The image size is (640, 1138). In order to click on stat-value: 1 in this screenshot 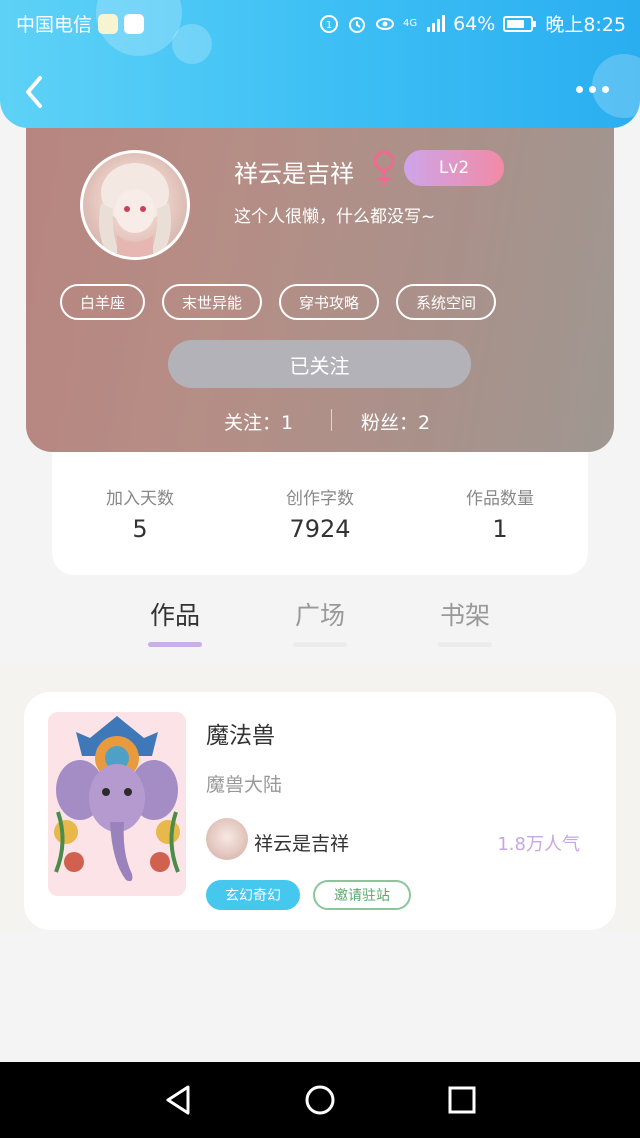, I will do `click(500, 529)`.